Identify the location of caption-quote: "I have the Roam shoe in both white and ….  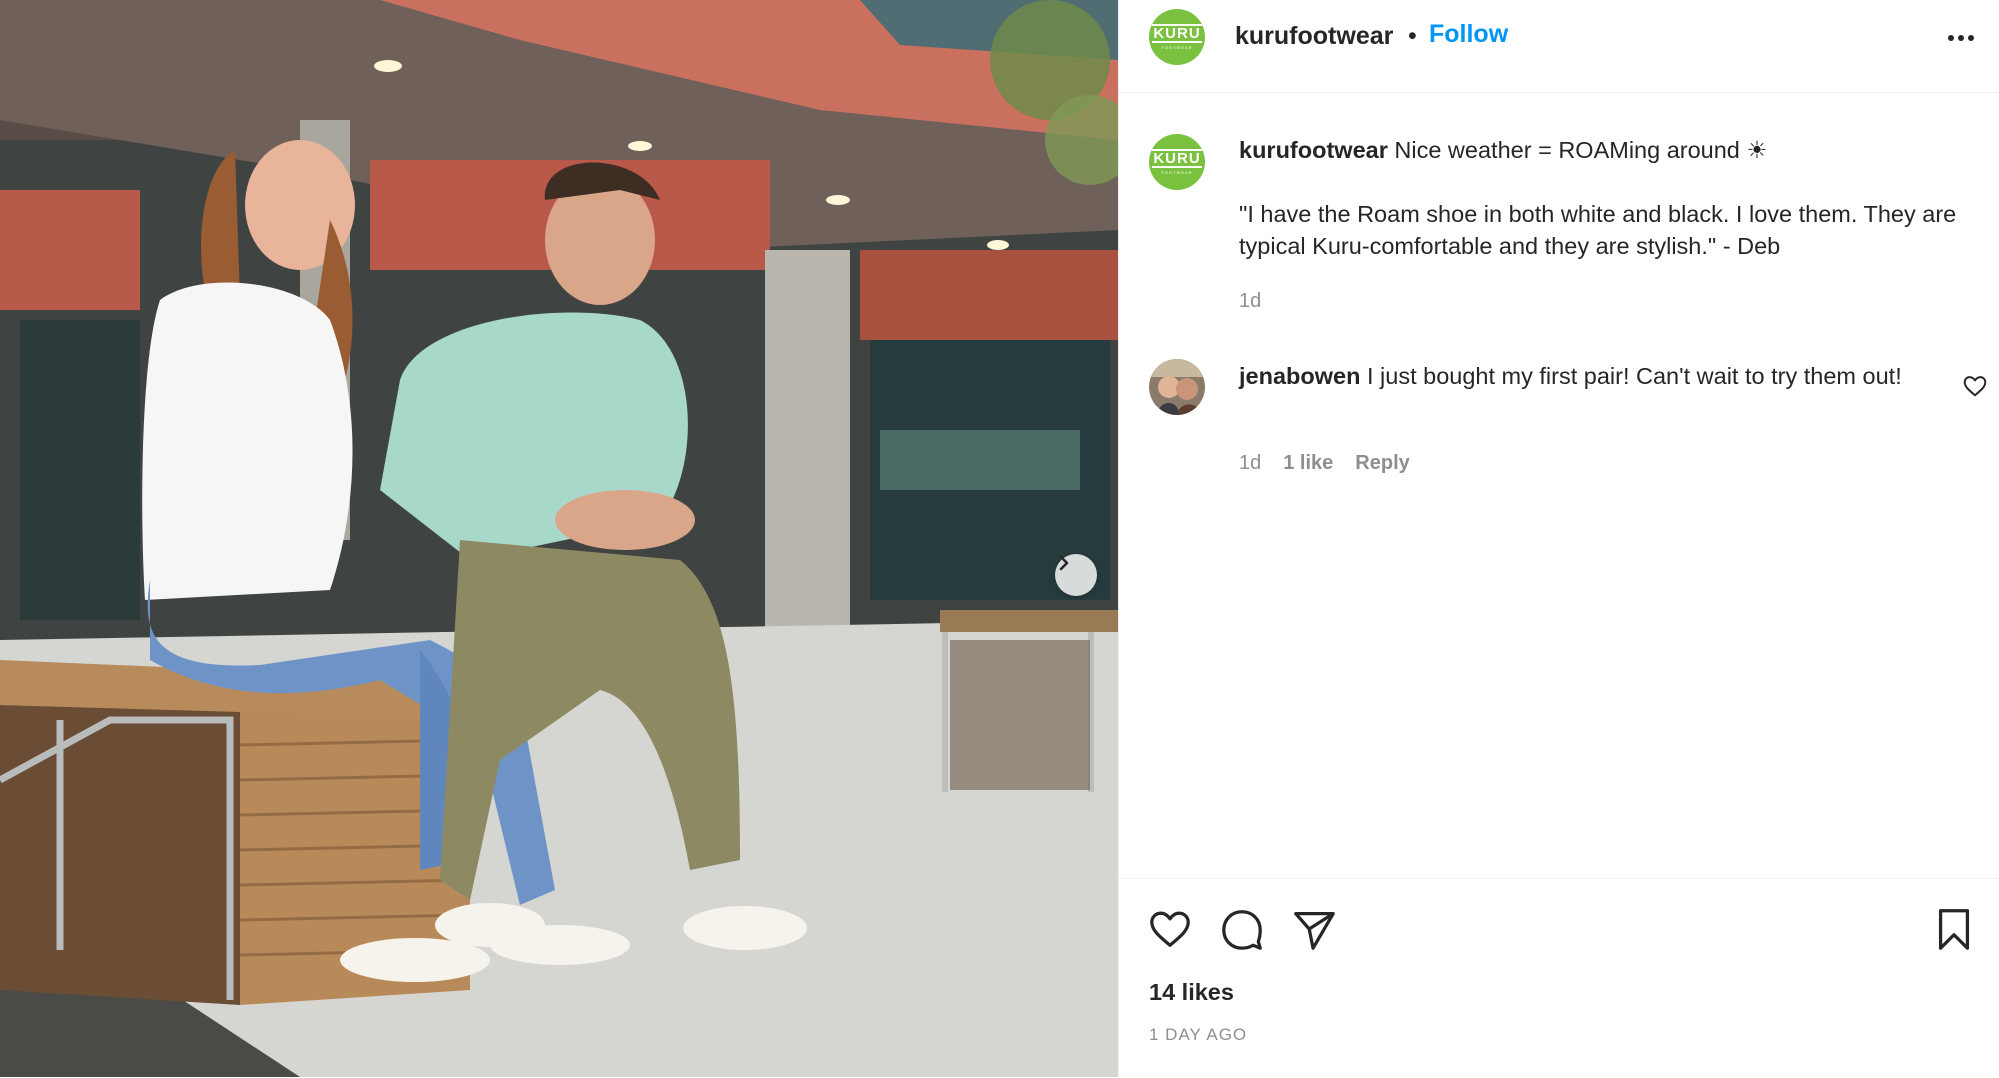
(1598, 230).